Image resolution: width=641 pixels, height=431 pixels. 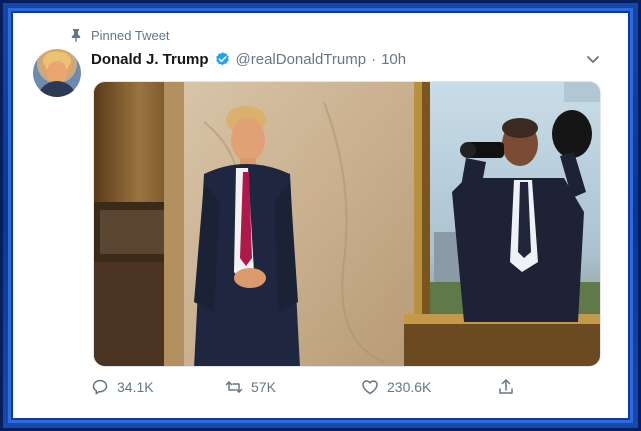 What do you see at coordinates (130, 35) in the screenshot?
I see `pinned-label: Pinned Tweet` at bounding box center [130, 35].